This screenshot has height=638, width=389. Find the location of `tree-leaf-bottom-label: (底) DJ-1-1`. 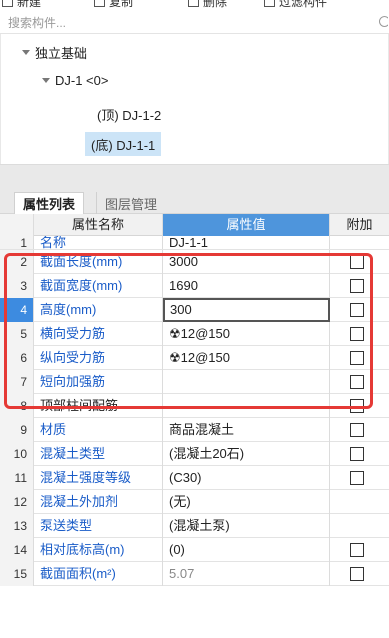

tree-leaf-bottom-label: (底) DJ-1-1 is located at coordinates (123, 145).